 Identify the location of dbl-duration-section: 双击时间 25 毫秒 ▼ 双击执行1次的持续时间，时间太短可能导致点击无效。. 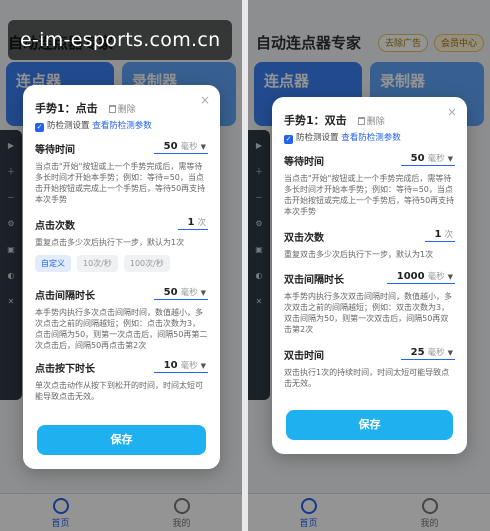
(369, 368).